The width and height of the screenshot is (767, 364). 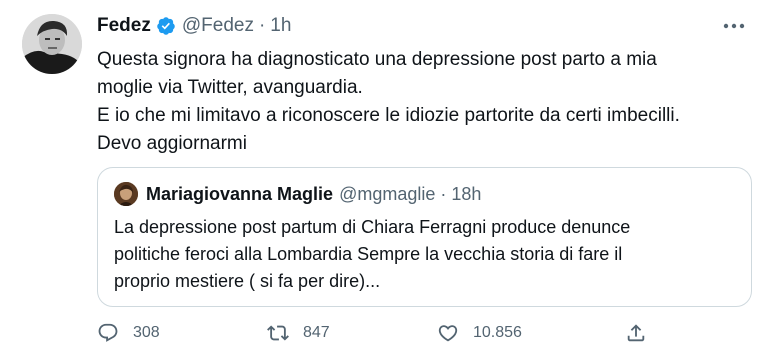 I want to click on like-button: 10.856, so click(x=479, y=333).